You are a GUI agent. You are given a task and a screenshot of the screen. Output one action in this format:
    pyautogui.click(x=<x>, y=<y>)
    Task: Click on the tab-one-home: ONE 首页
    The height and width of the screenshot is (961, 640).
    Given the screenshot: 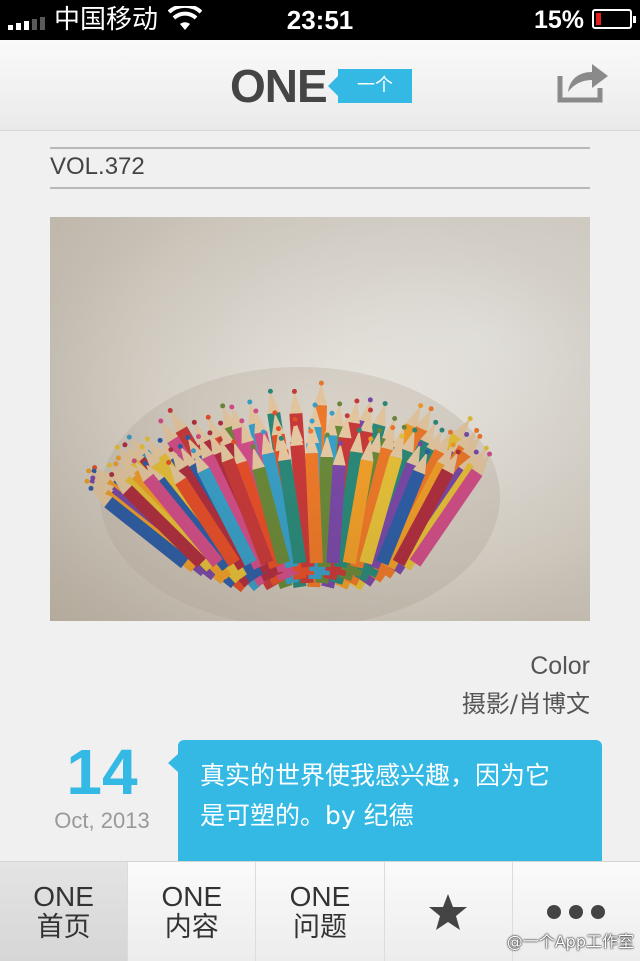 What is the action you would take?
    pyautogui.click(x=64, y=911)
    